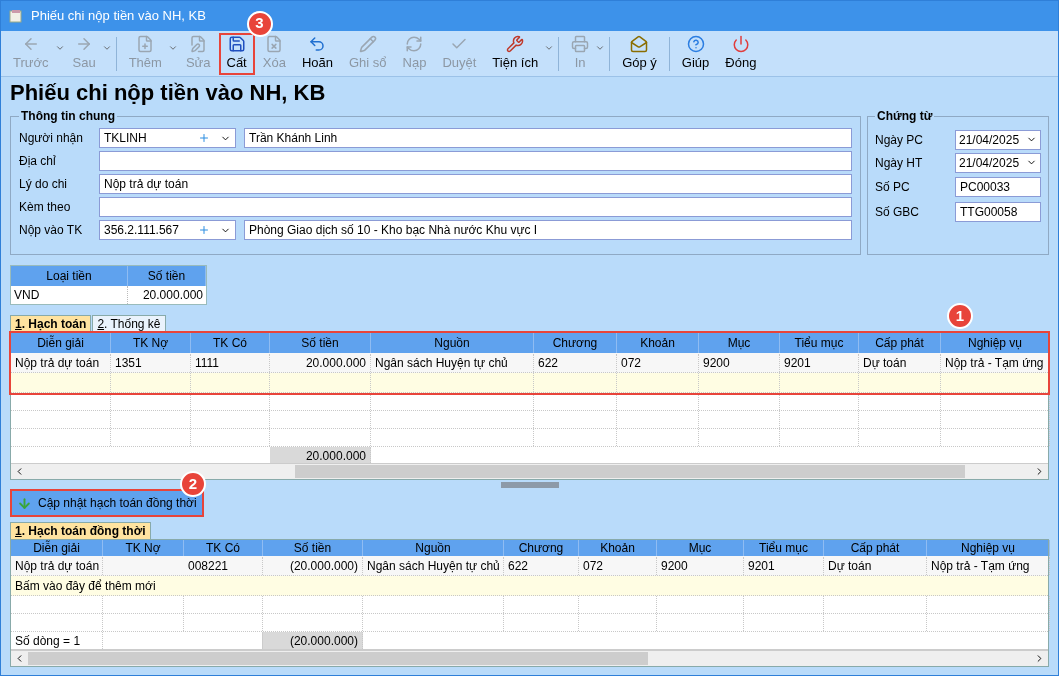 The image size is (1059, 676). I want to click on table-cell-text: 20.000.000, so click(172, 295).